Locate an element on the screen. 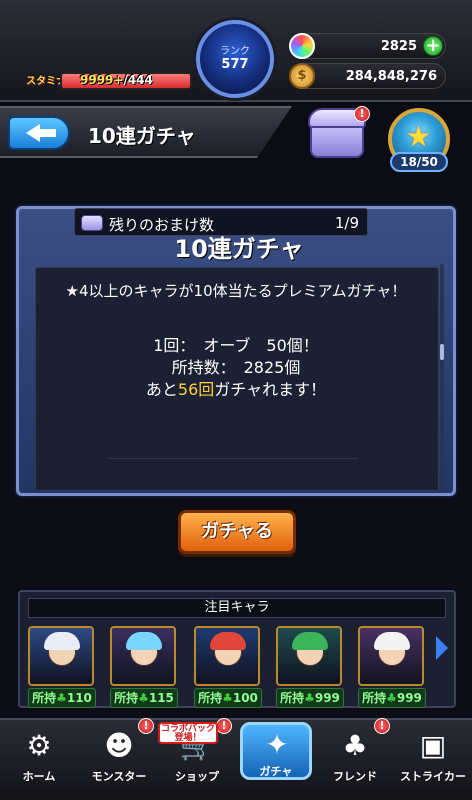  remaining-prefix: あと is located at coordinates (161, 389).